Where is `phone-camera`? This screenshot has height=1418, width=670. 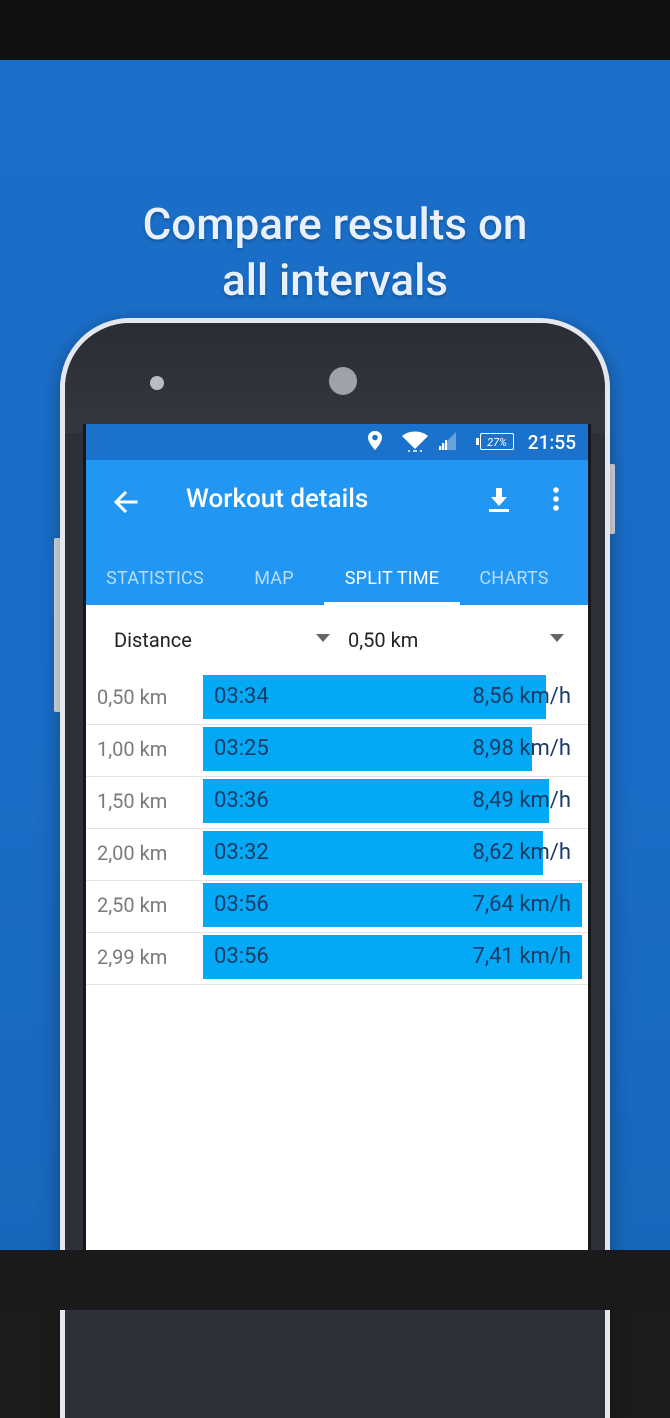 phone-camera is located at coordinates (343, 381).